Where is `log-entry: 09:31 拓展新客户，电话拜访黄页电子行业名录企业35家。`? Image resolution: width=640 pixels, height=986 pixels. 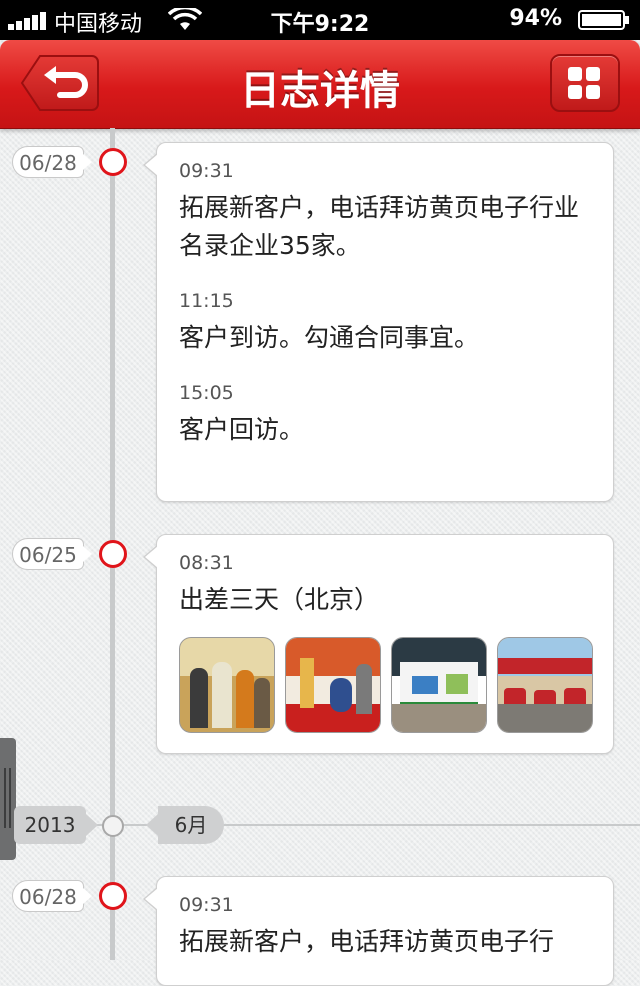 log-entry: 09:31 拓展新客户，电话拜访黄页电子行业名录企业35家。 is located at coordinates (387, 211).